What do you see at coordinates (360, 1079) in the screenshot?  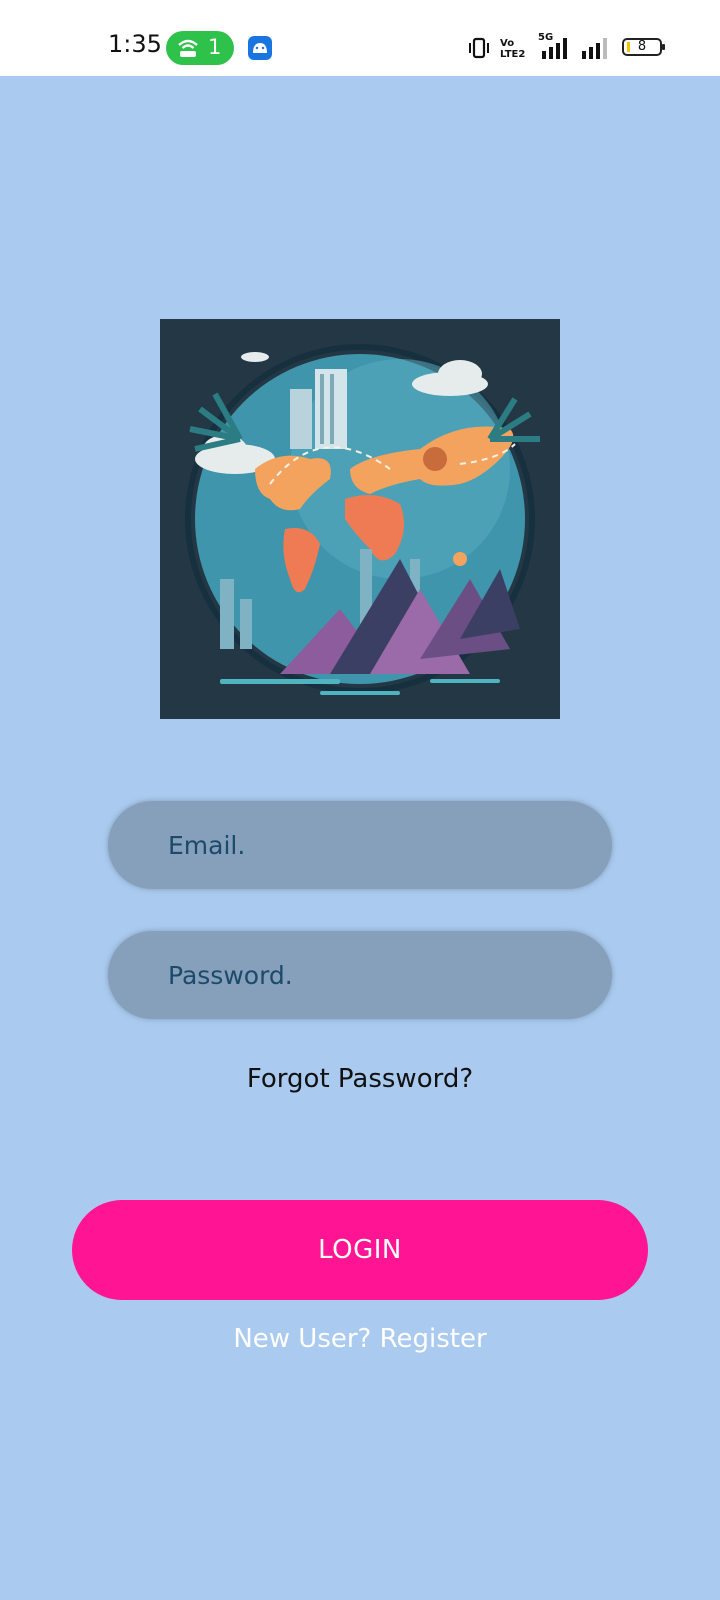 I see `forgot-password-link: Forgot Password?` at bounding box center [360, 1079].